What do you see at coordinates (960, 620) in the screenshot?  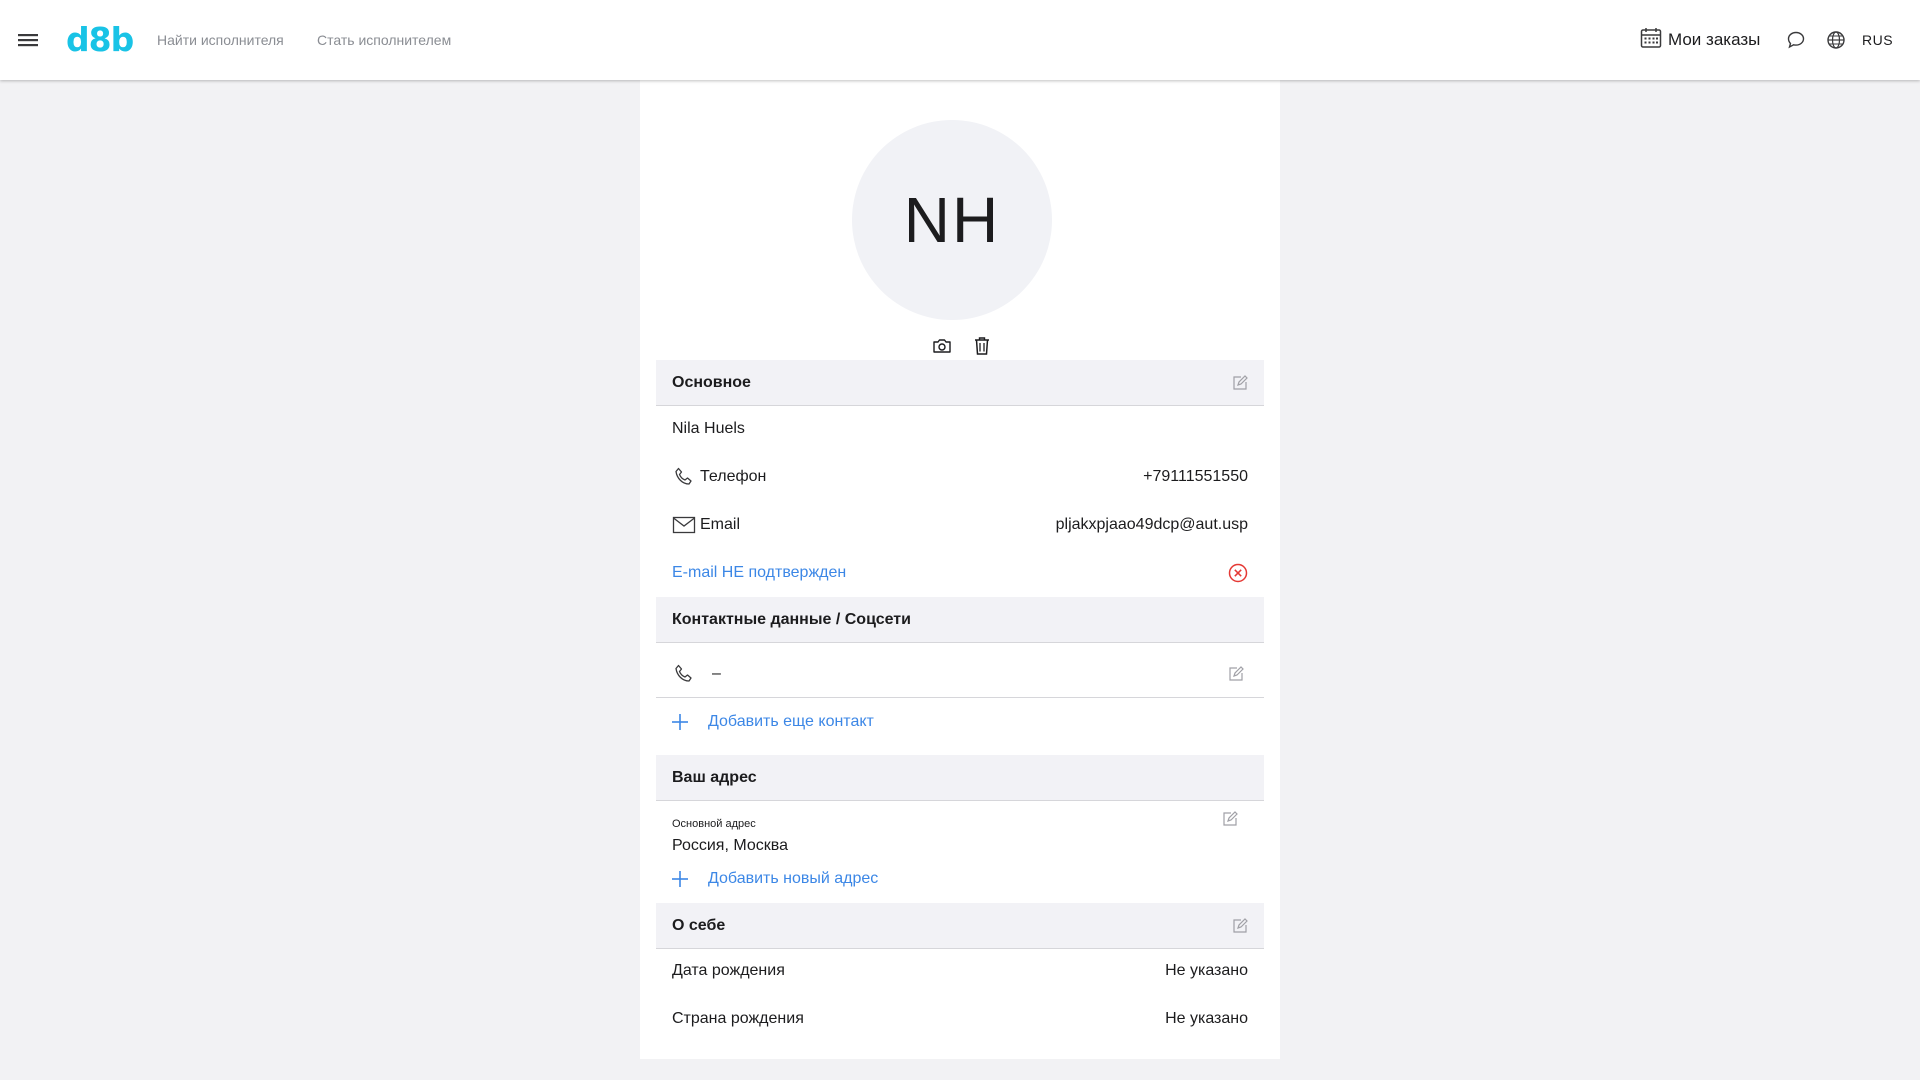 I see `section-contacts-header: Контактные данные / Соцсети` at bounding box center [960, 620].